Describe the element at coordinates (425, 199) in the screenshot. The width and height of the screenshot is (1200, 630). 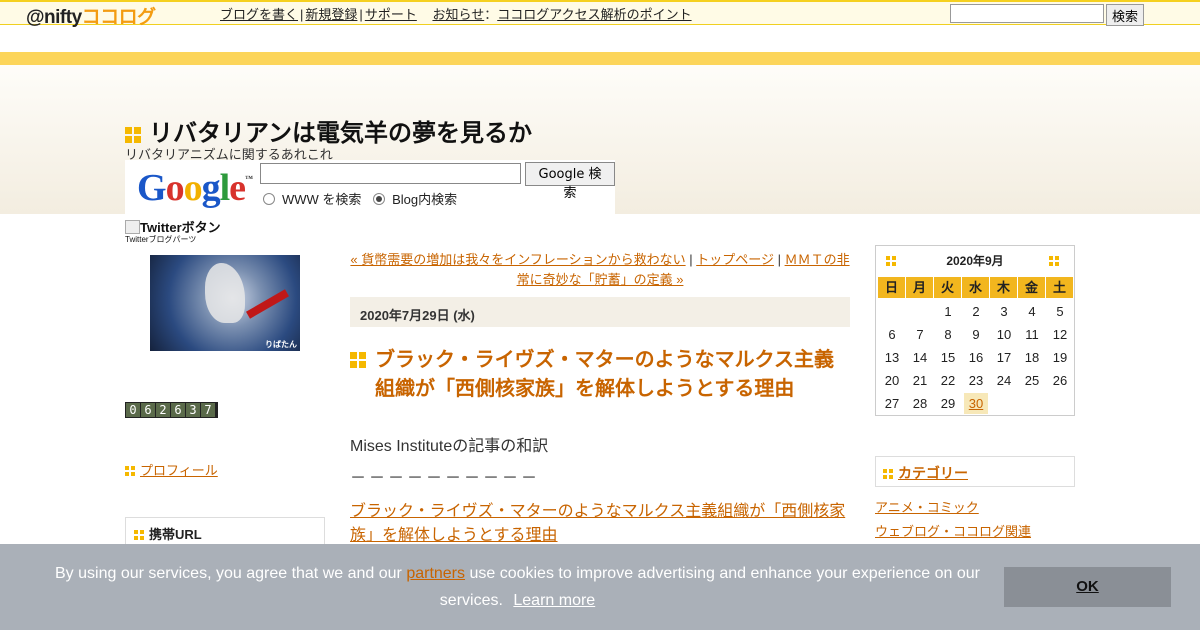
I see `radio-blog-label: Blog内検索` at that location.